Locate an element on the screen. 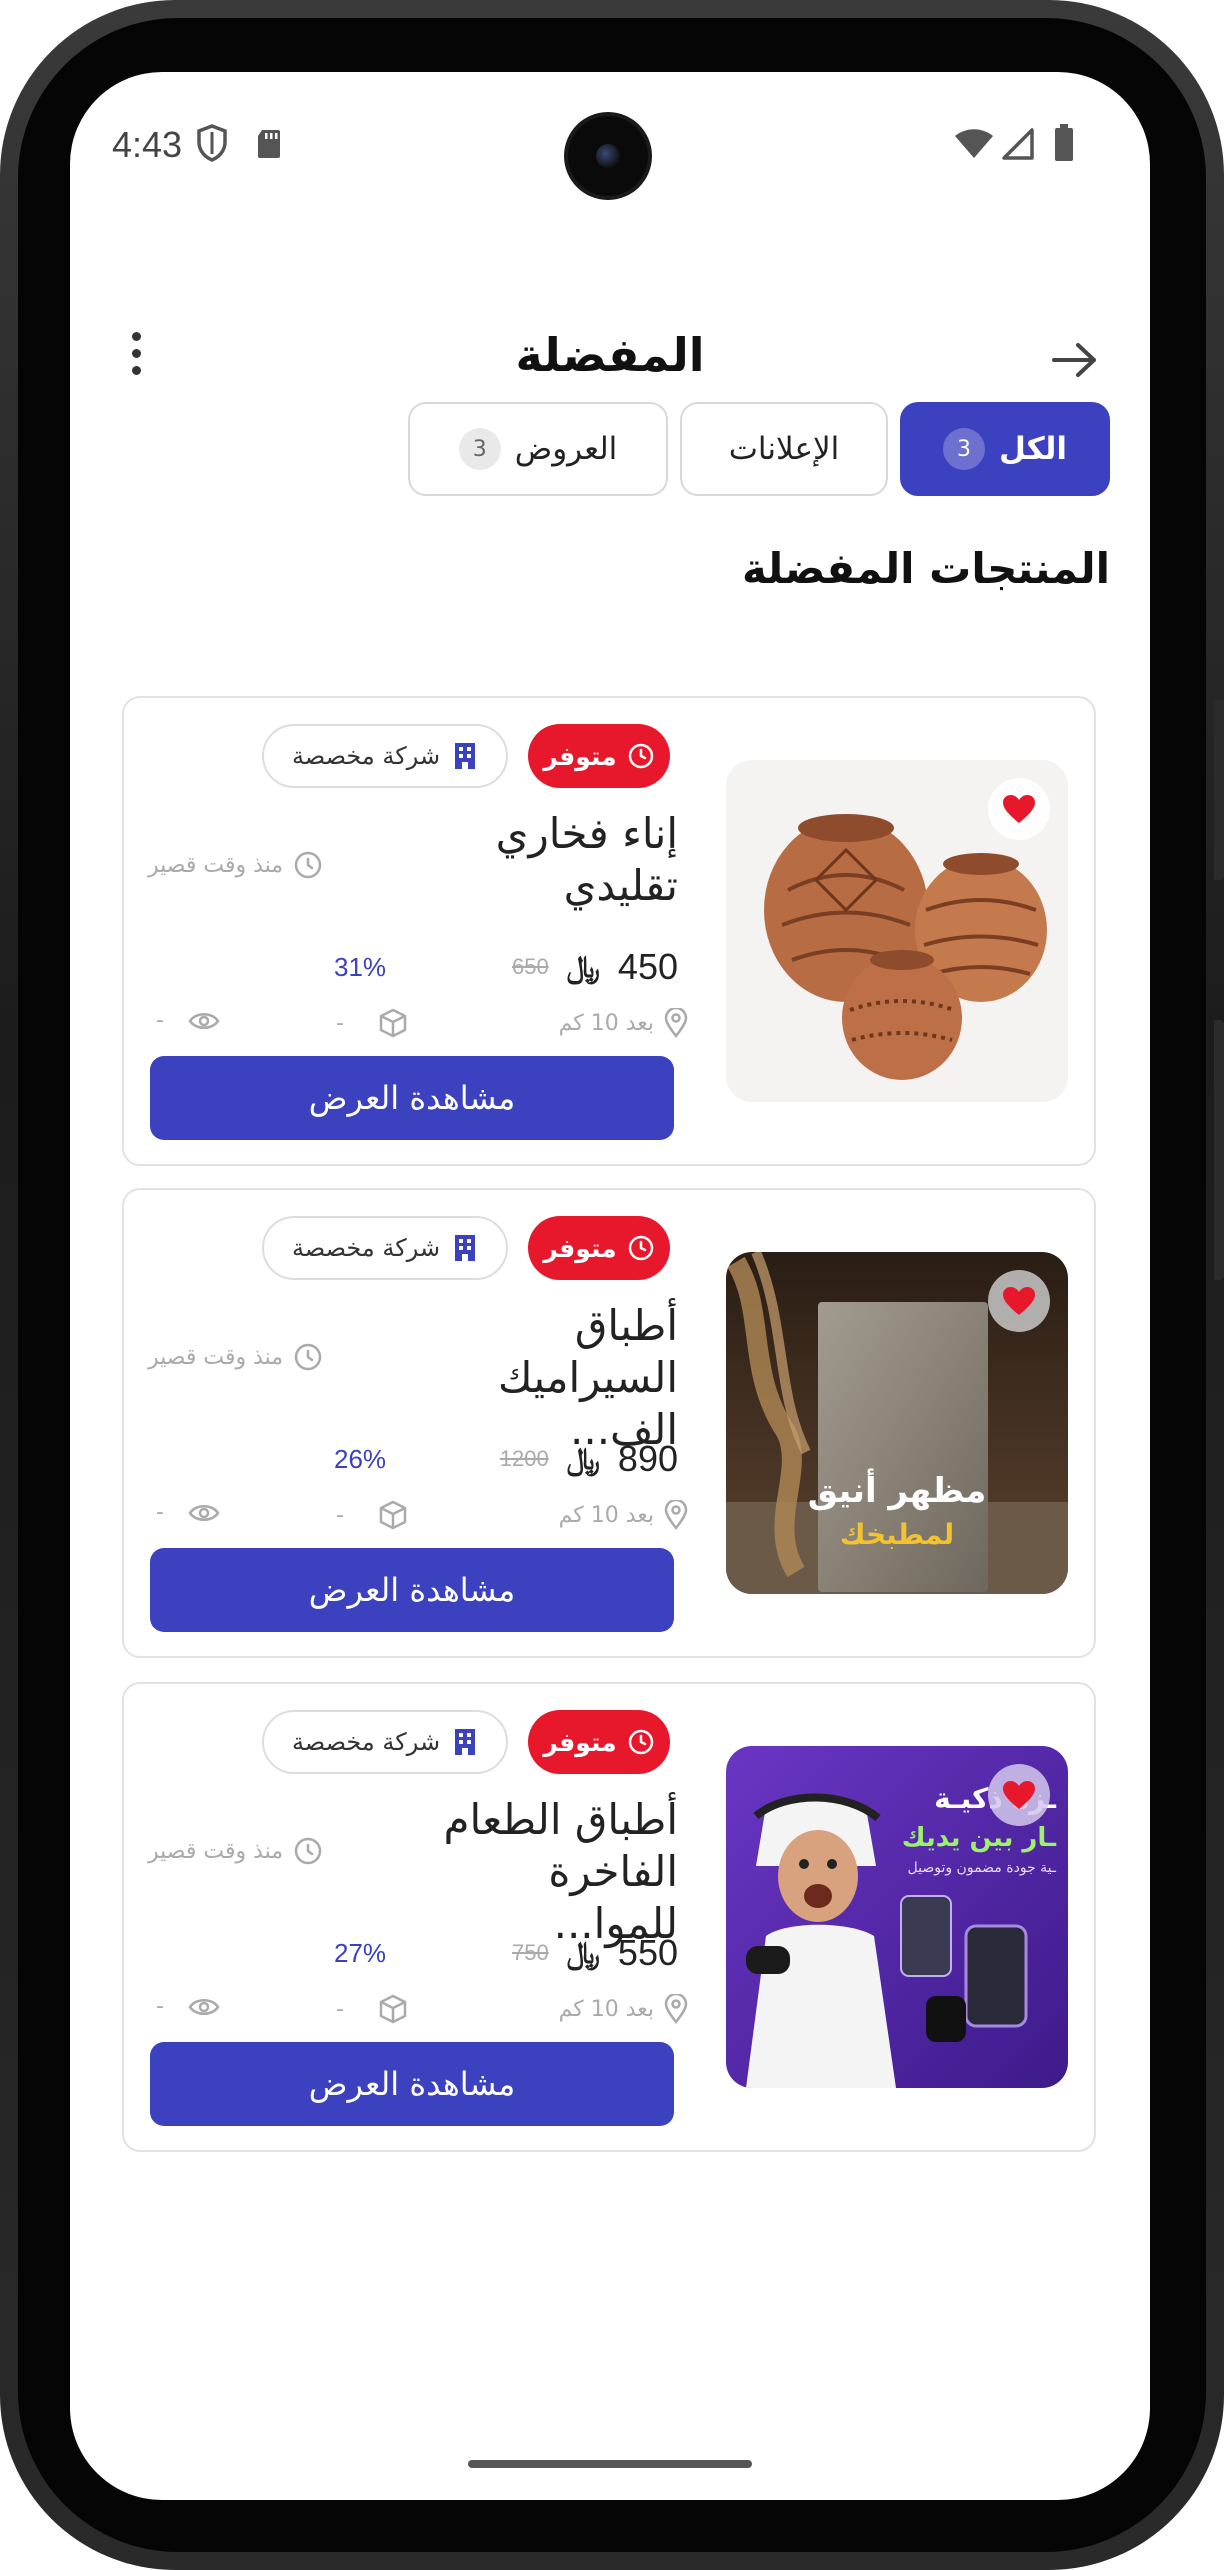  price: 890 is located at coordinates (647, 1458).